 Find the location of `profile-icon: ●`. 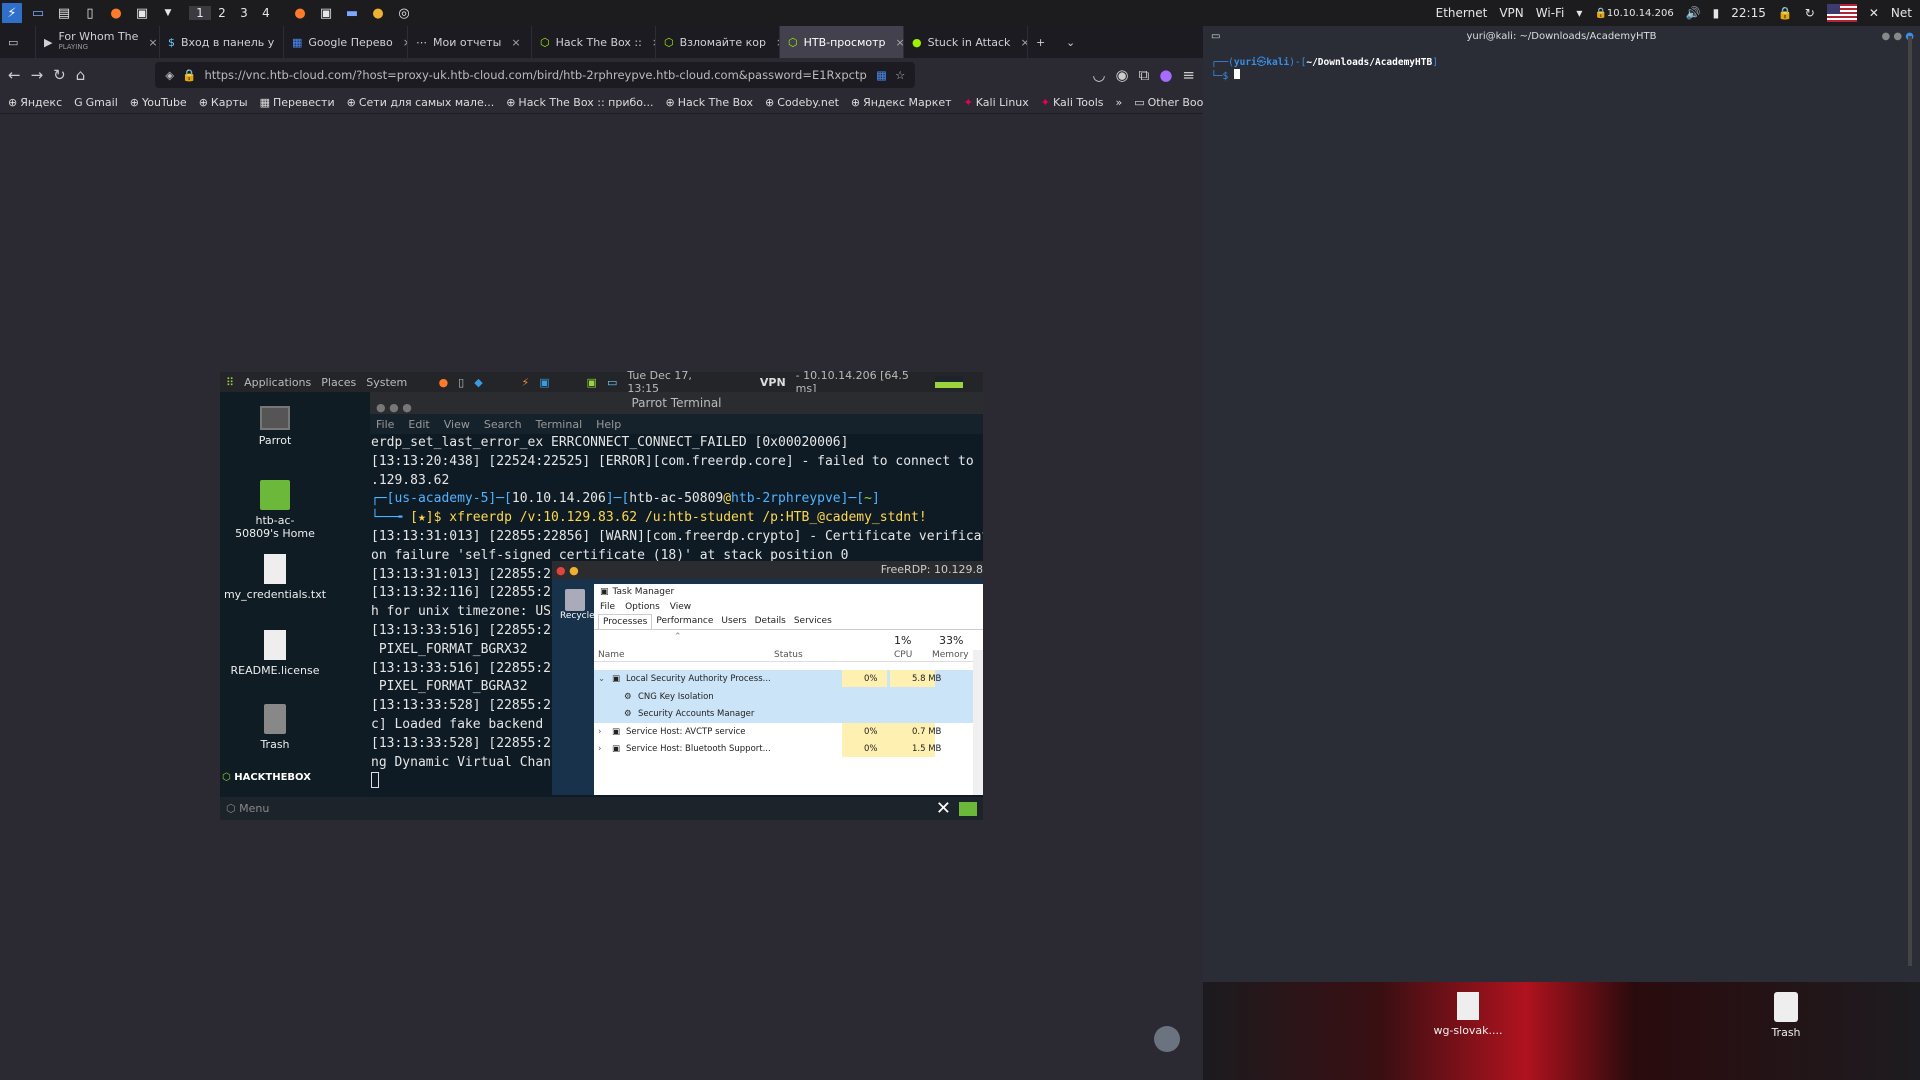

profile-icon: ● is located at coordinates (1165, 75).